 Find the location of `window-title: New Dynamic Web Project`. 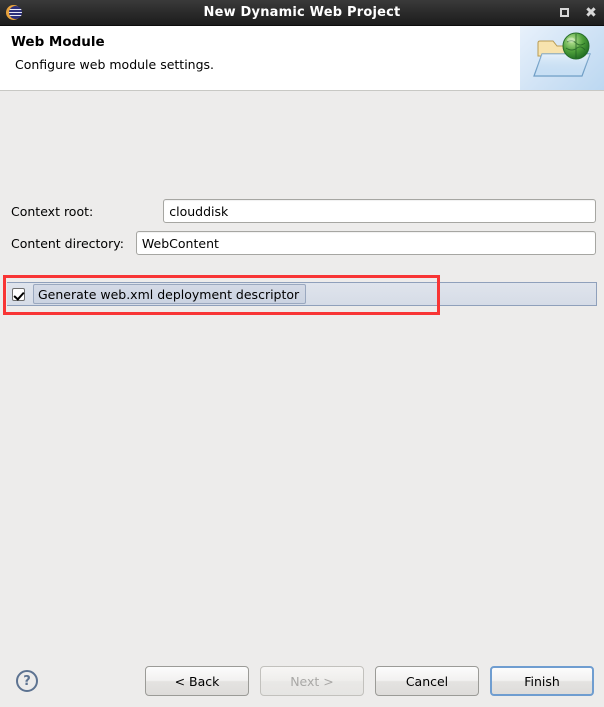

window-title: New Dynamic Web Project is located at coordinates (302, 12).